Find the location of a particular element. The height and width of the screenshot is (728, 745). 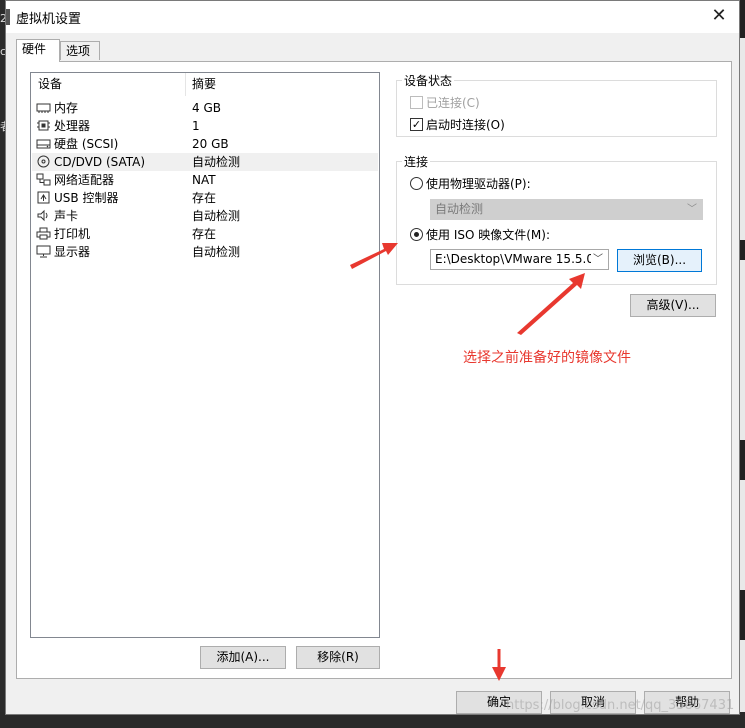

annotation-arrow-up is located at coordinates (551, 304).